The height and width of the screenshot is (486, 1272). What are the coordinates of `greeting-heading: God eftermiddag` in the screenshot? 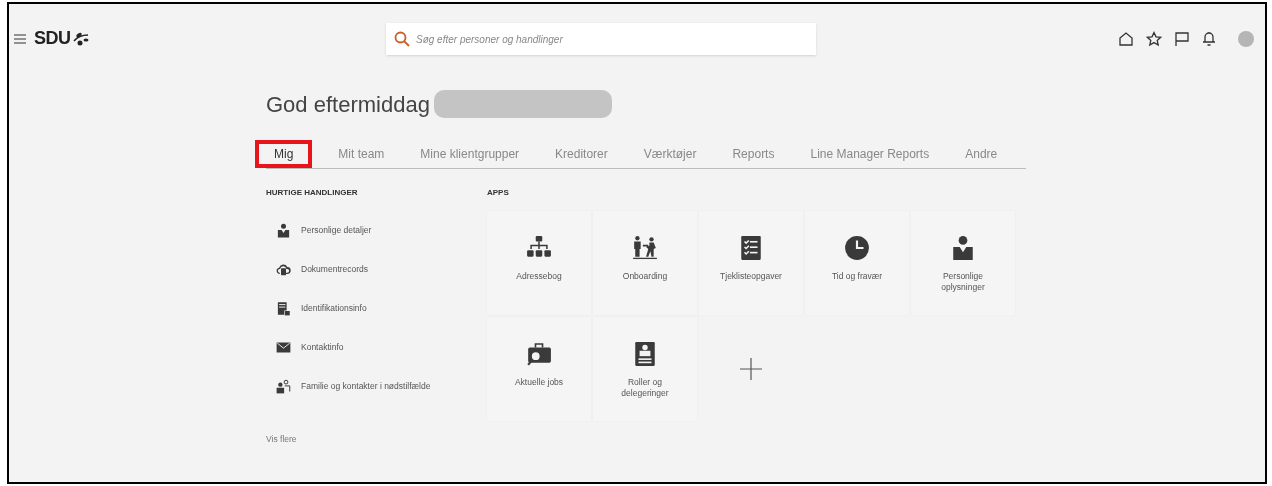 It's located at (348, 104).